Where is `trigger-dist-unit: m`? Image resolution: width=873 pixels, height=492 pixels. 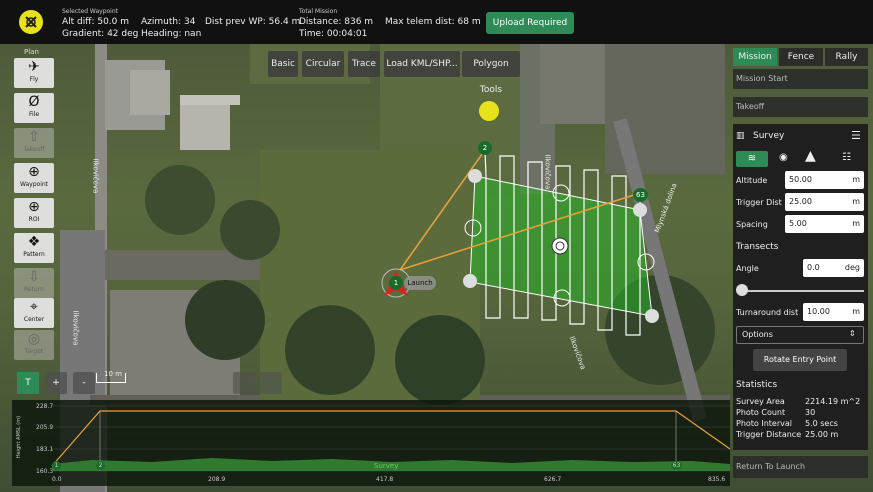
trigger-dist-unit: m is located at coordinates (856, 201).